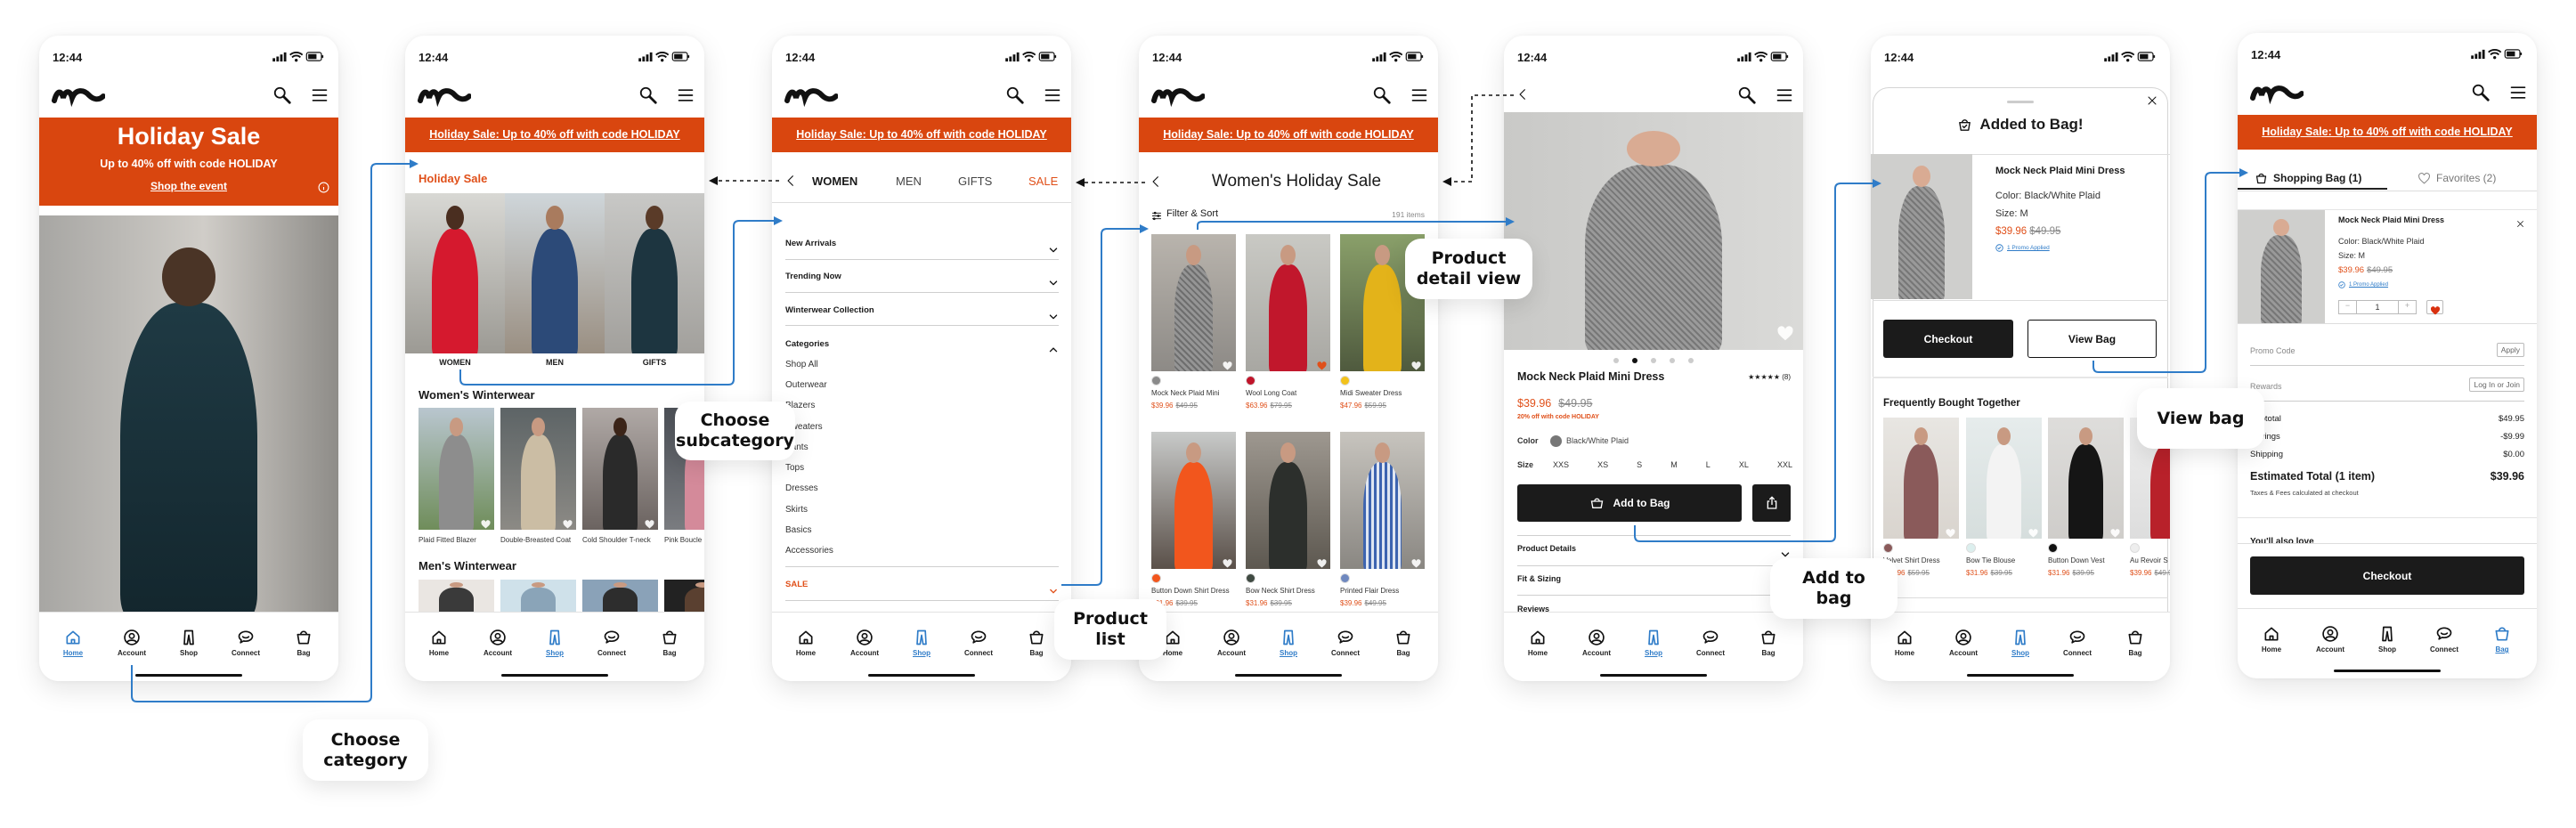  I want to click on size-option: XS, so click(1602, 465).